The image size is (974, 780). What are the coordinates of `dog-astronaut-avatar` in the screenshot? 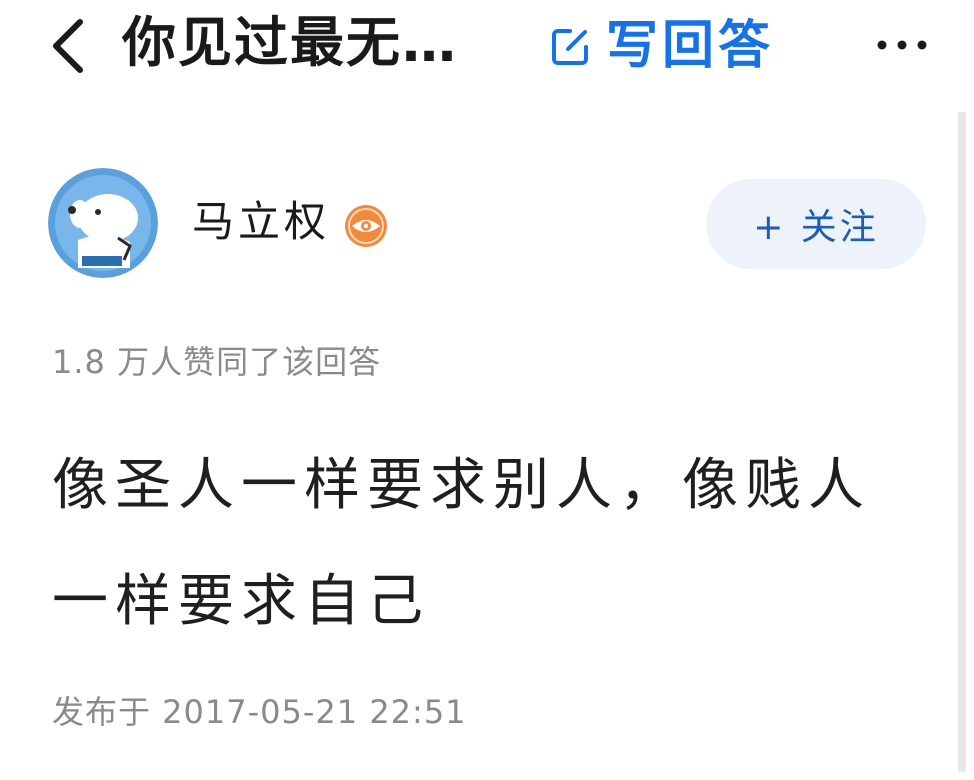 It's located at (103, 223).